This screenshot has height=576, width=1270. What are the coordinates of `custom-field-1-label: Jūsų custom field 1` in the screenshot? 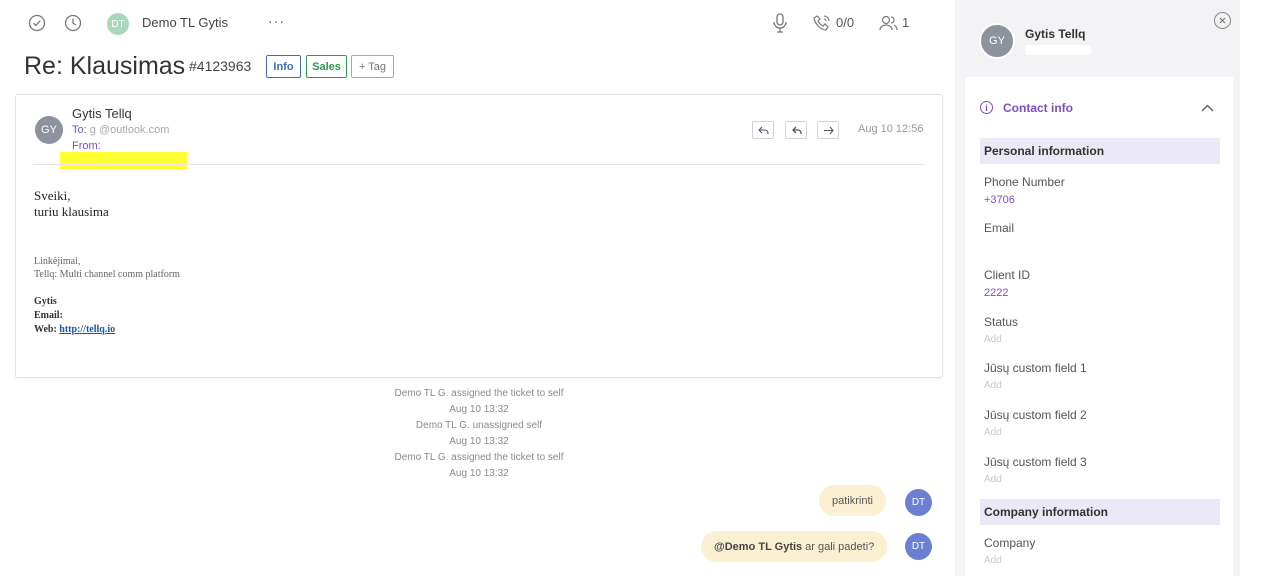 It's located at (1035, 368).